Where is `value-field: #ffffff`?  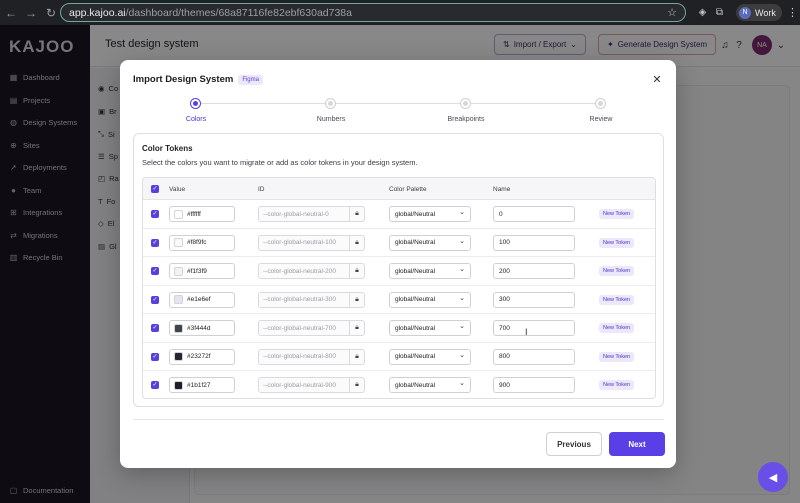 value-field: #ffffff is located at coordinates (202, 214).